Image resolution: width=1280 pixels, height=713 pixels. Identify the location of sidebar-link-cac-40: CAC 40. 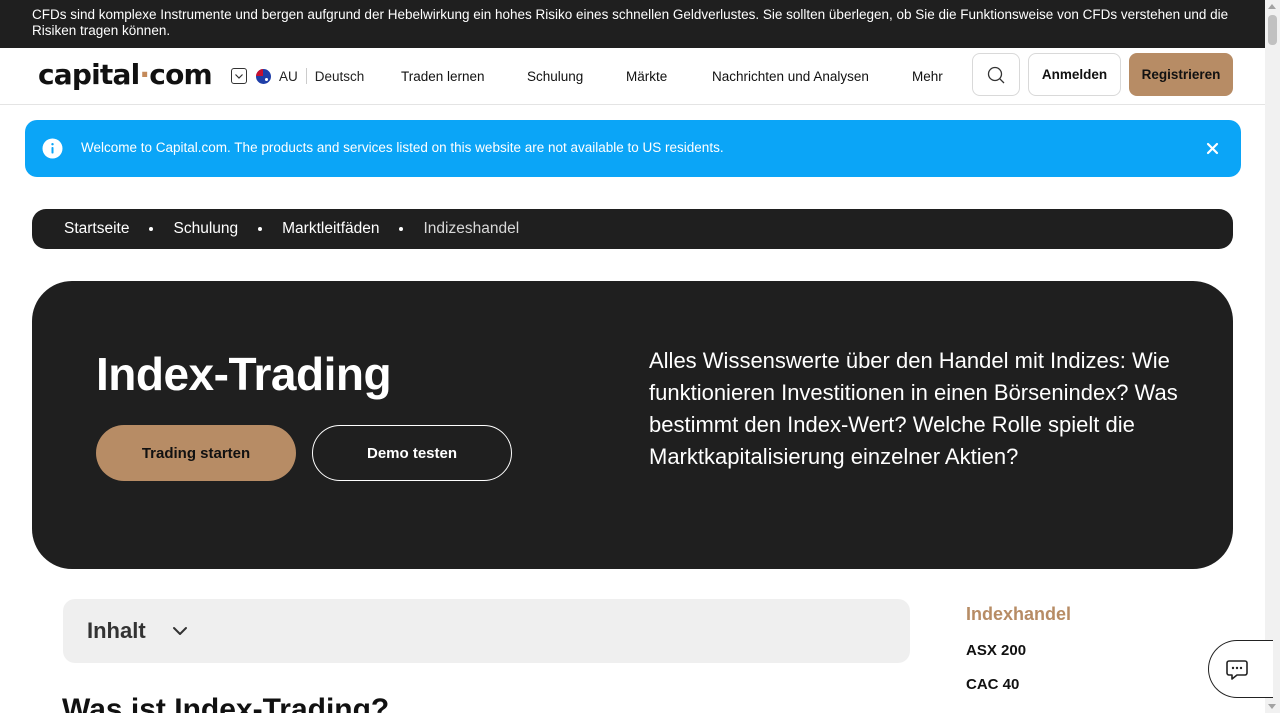
(992, 684).